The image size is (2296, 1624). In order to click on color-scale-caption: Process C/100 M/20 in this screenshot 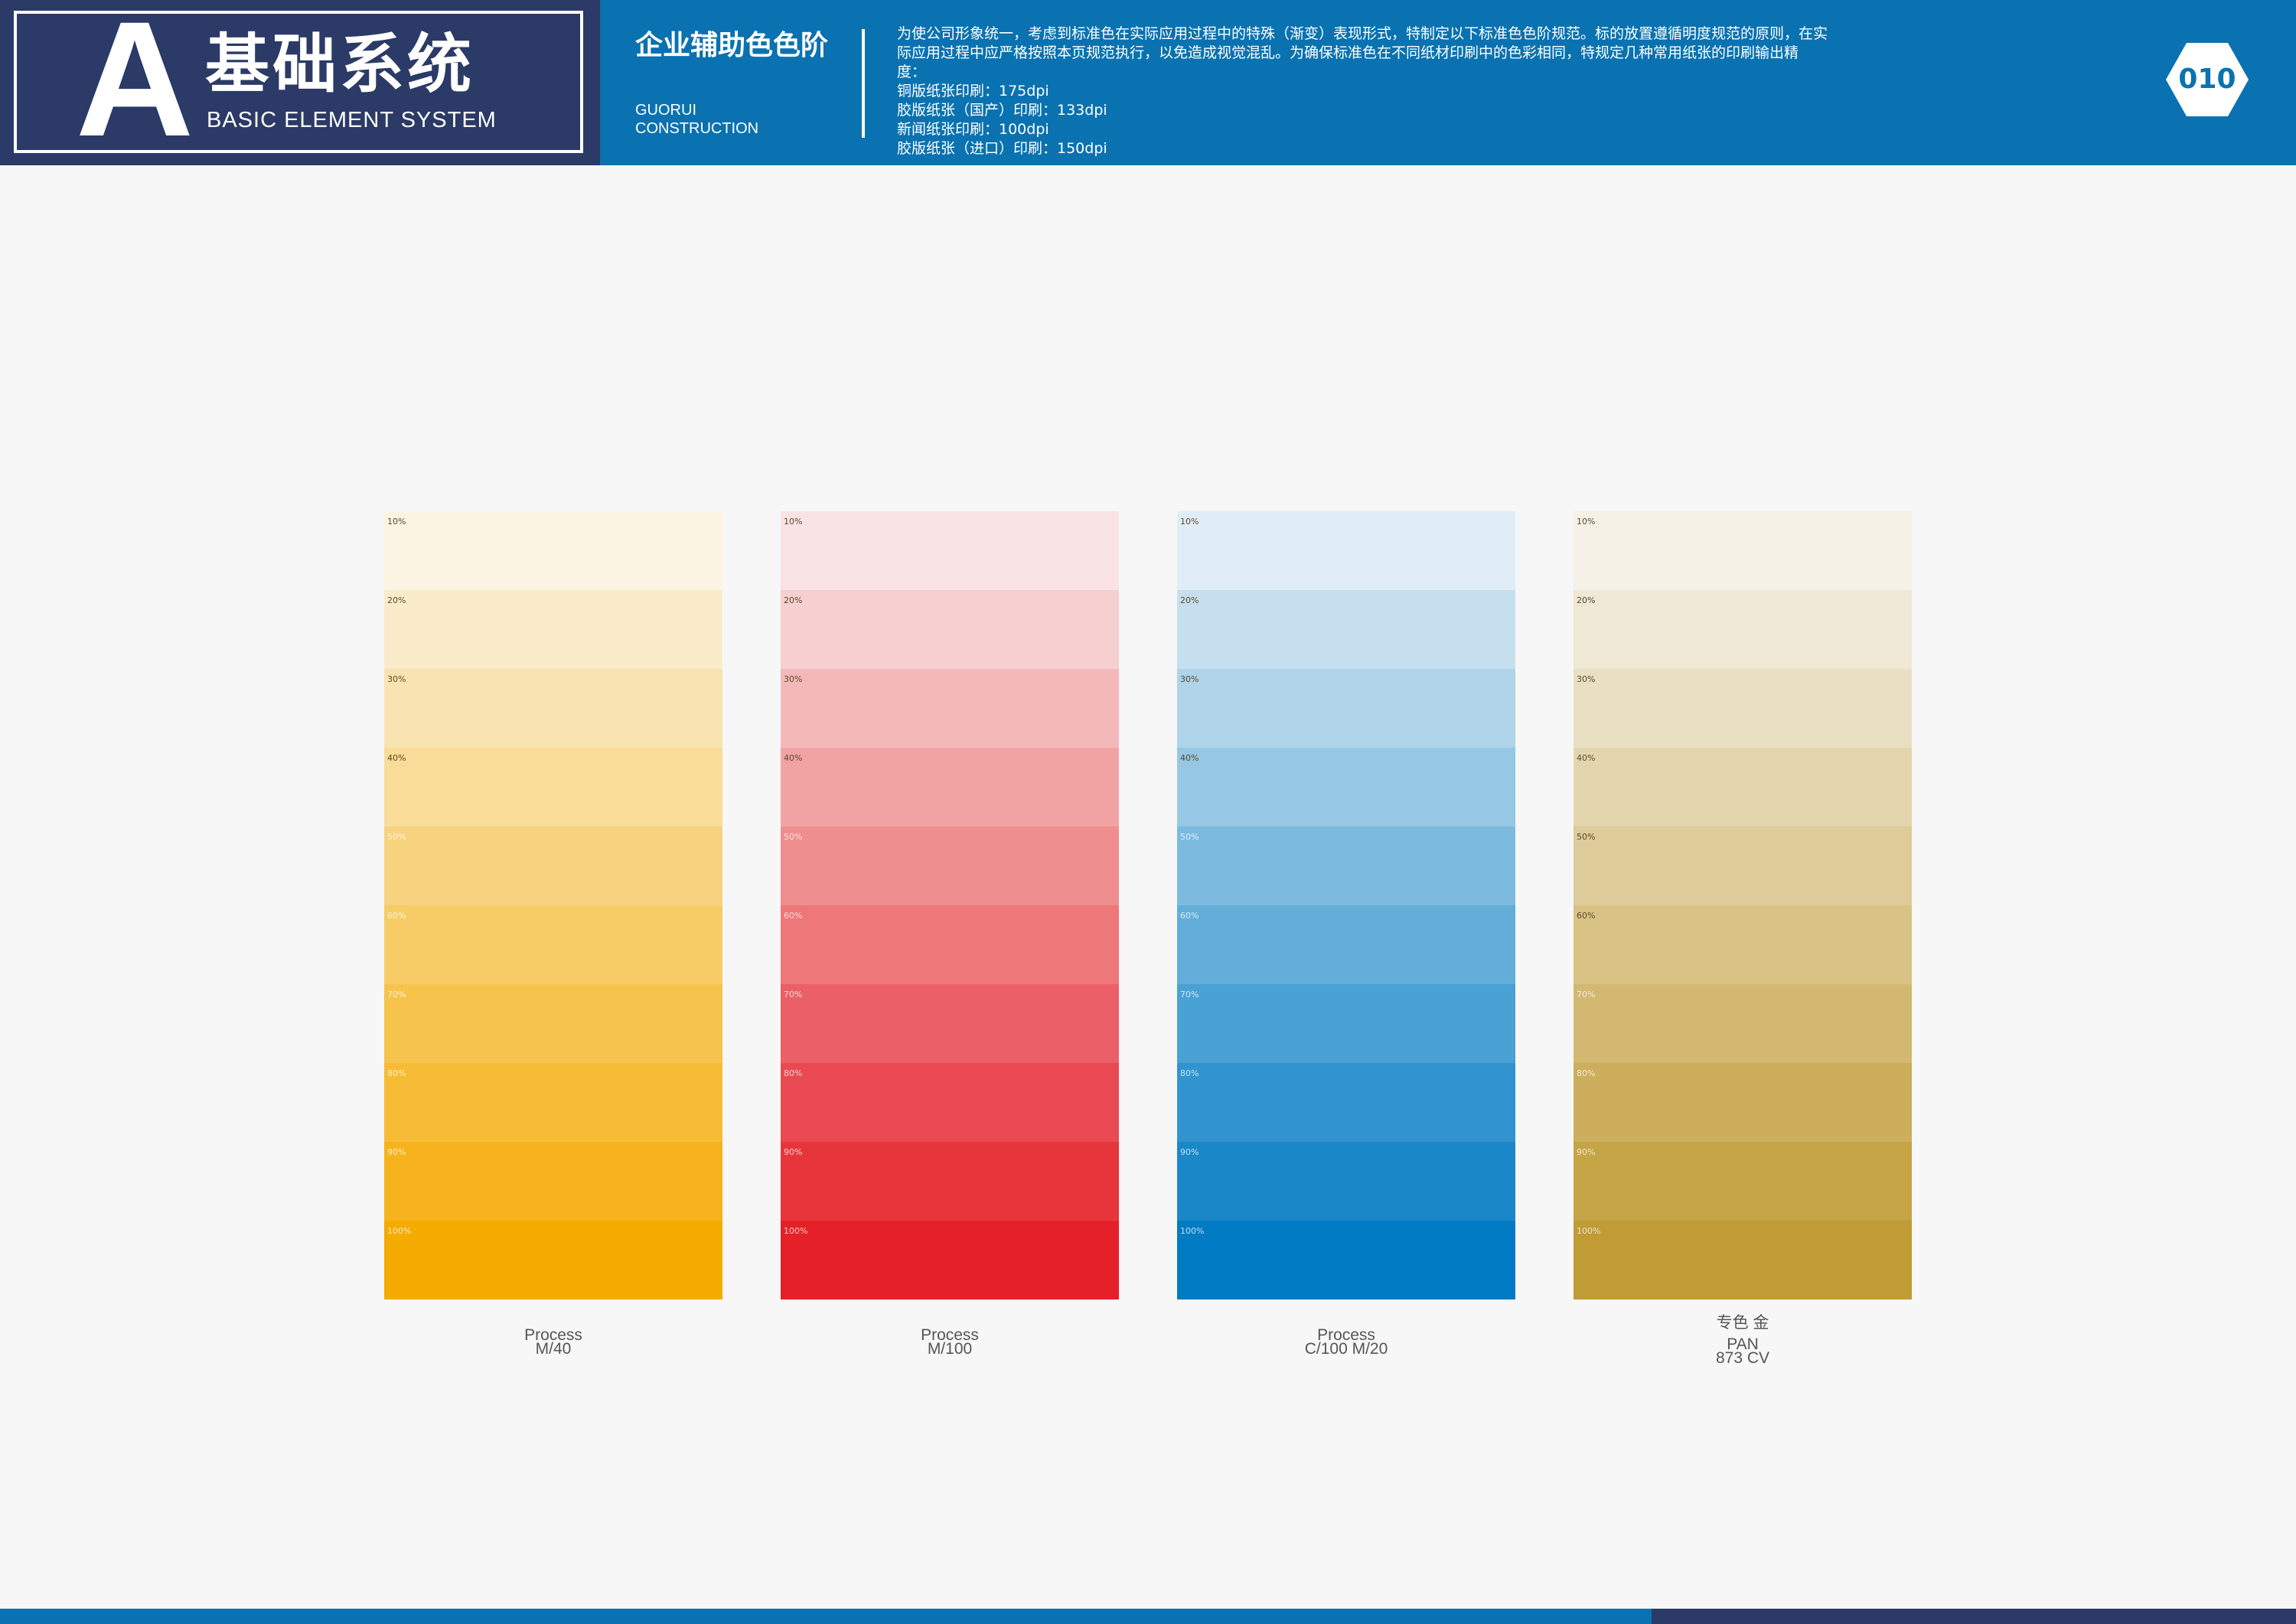, I will do `click(1346, 1342)`.